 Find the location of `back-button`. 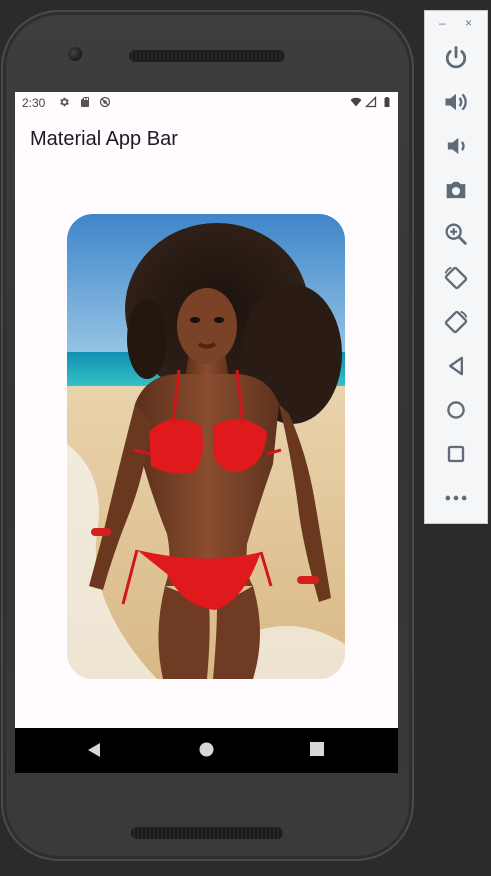

back-button is located at coordinates (456, 366).